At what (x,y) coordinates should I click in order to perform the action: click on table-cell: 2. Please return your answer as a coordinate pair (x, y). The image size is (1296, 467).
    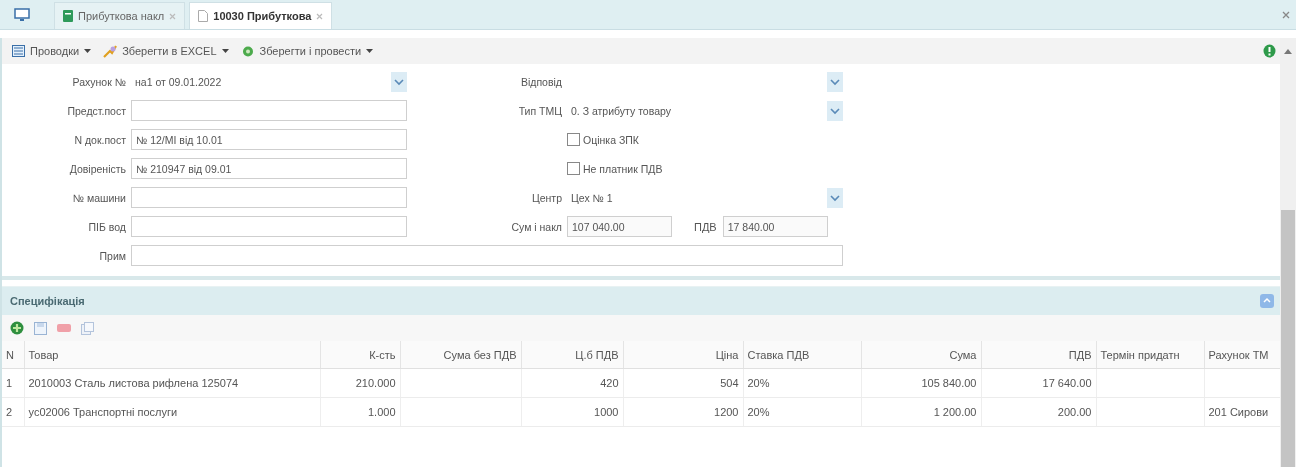
    Looking at the image, I should click on (13, 412).